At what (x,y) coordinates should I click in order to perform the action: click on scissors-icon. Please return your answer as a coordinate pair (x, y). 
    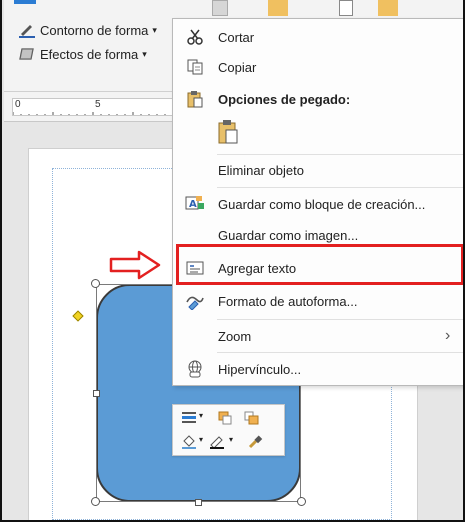
    Looking at the image, I should click on (195, 37).